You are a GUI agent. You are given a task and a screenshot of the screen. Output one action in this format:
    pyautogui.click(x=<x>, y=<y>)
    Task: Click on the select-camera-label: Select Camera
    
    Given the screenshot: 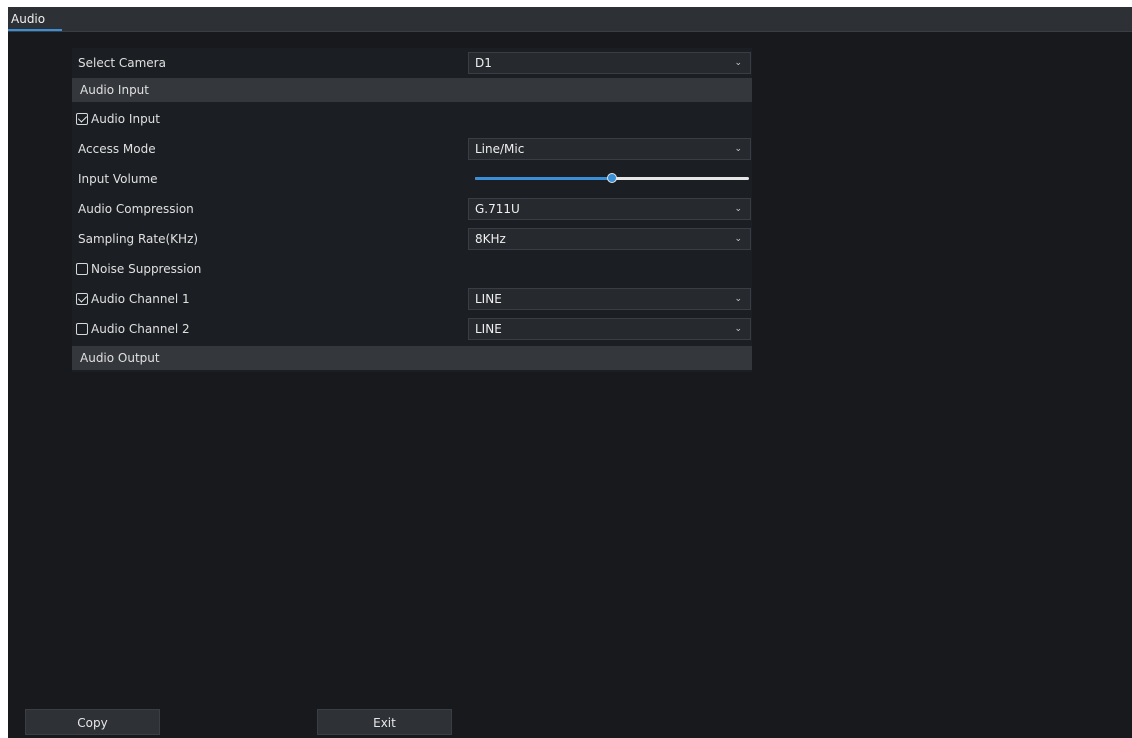 What is the action you would take?
    pyautogui.click(x=122, y=63)
    